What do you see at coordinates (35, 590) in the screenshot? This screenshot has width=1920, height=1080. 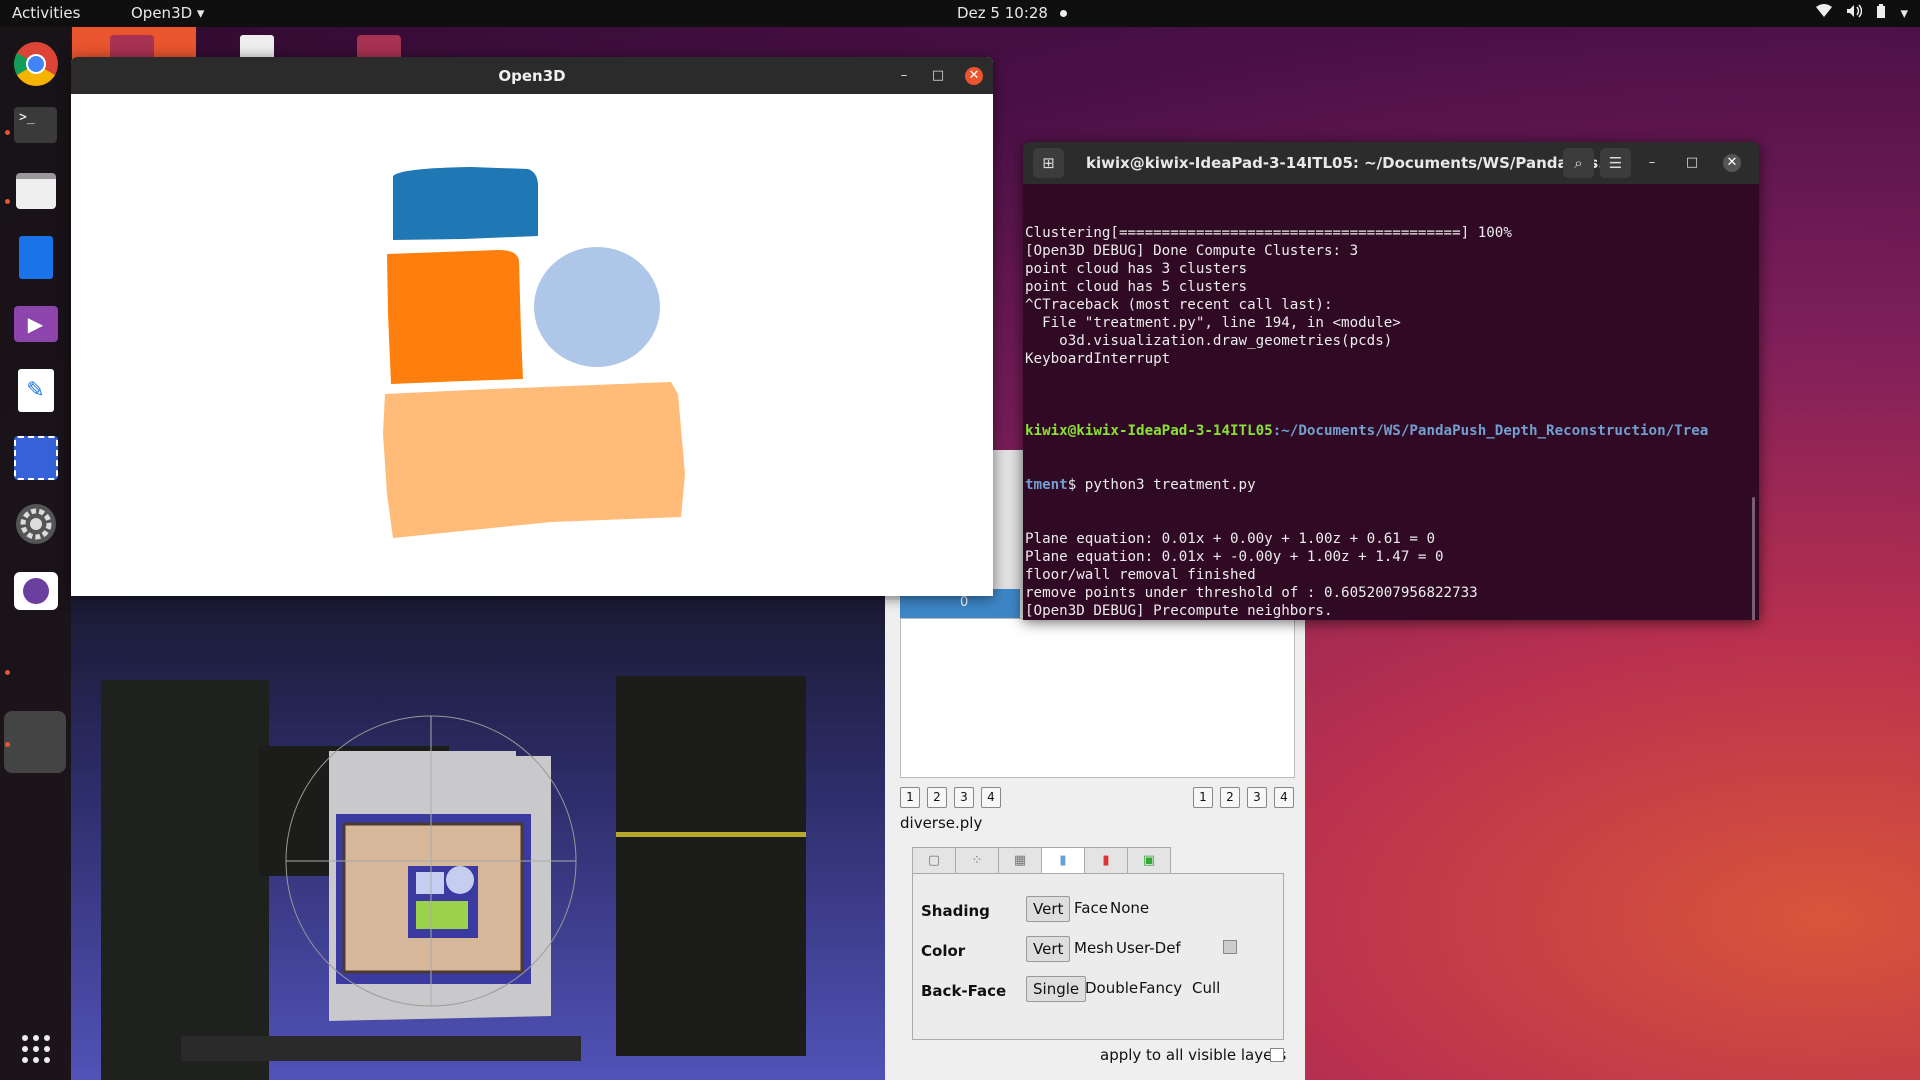 I see `camera-app-icon` at bounding box center [35, 590].